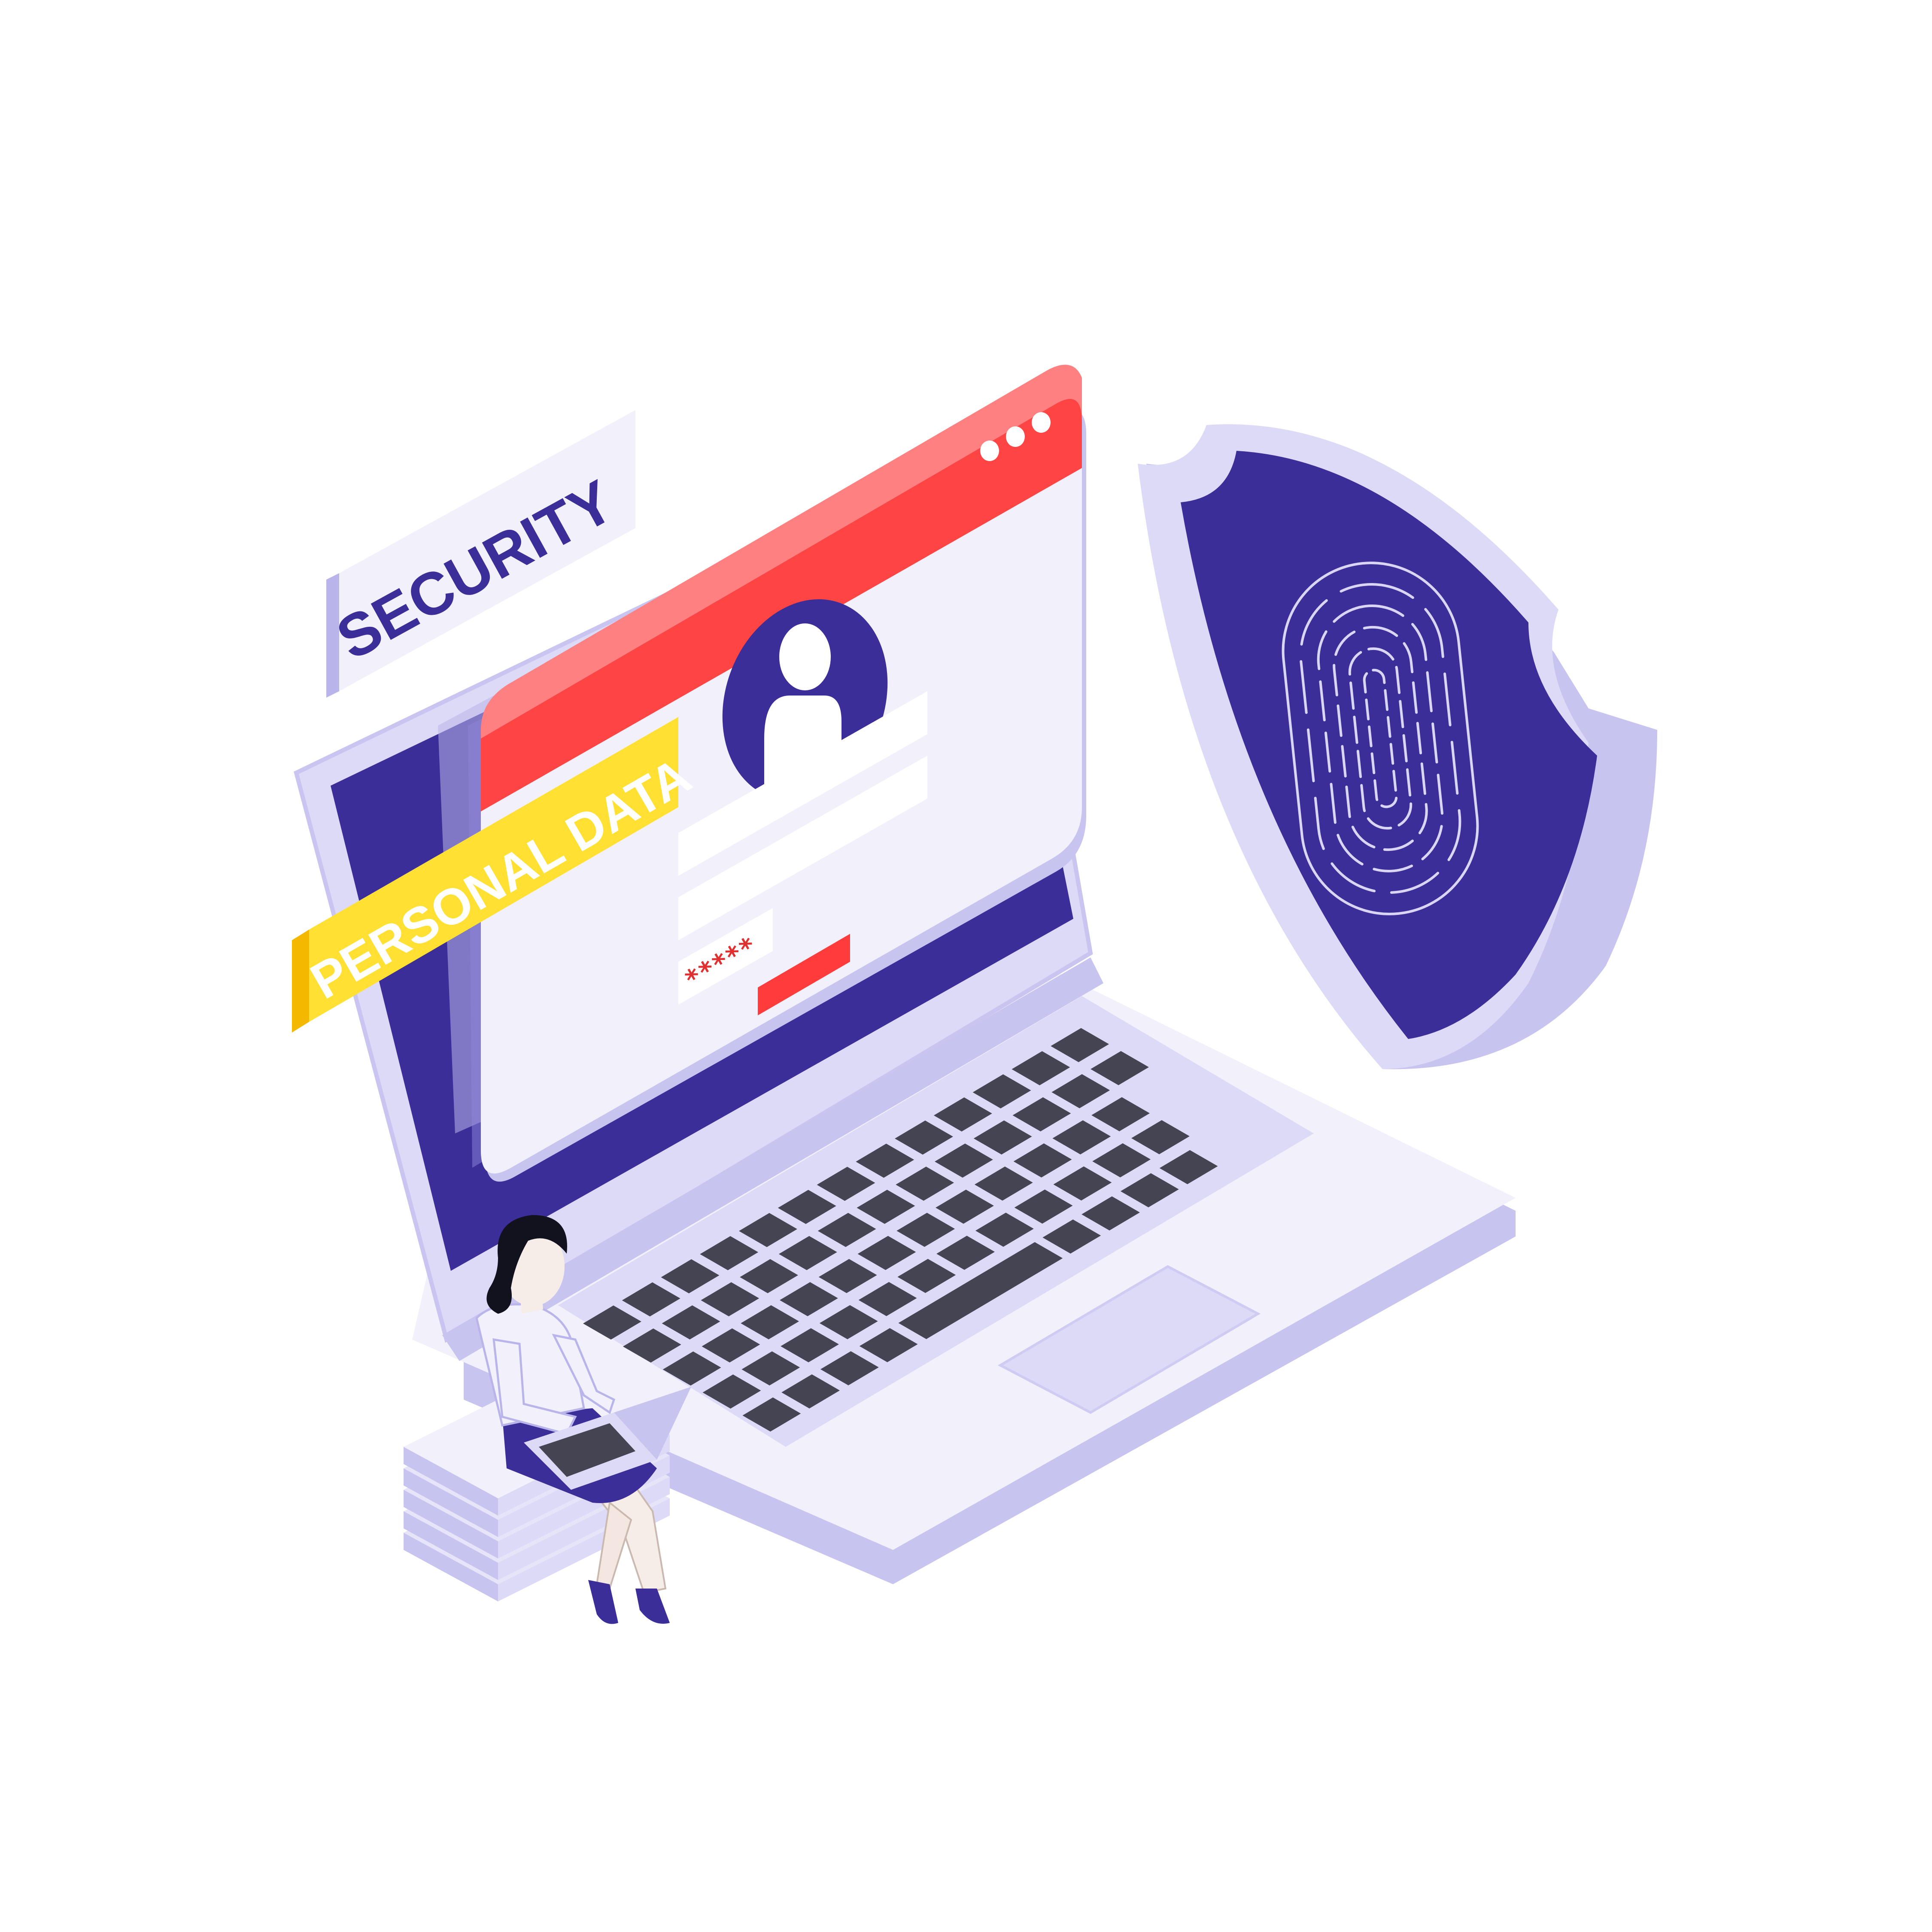 The height and width of the screenshot is (1932, 1932). What do you see at coordinates (1397, 746) in the screenshot?
I see `shield-icon` at bounding box center [1397, 746].